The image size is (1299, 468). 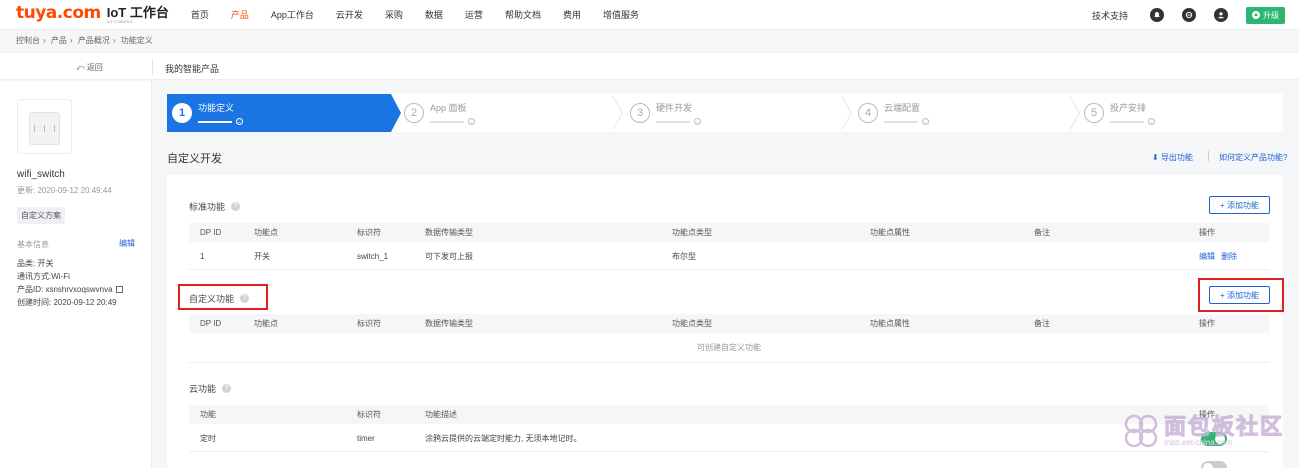 I want to click on upgrade-label: 升级, so click(x=1271, y=15).